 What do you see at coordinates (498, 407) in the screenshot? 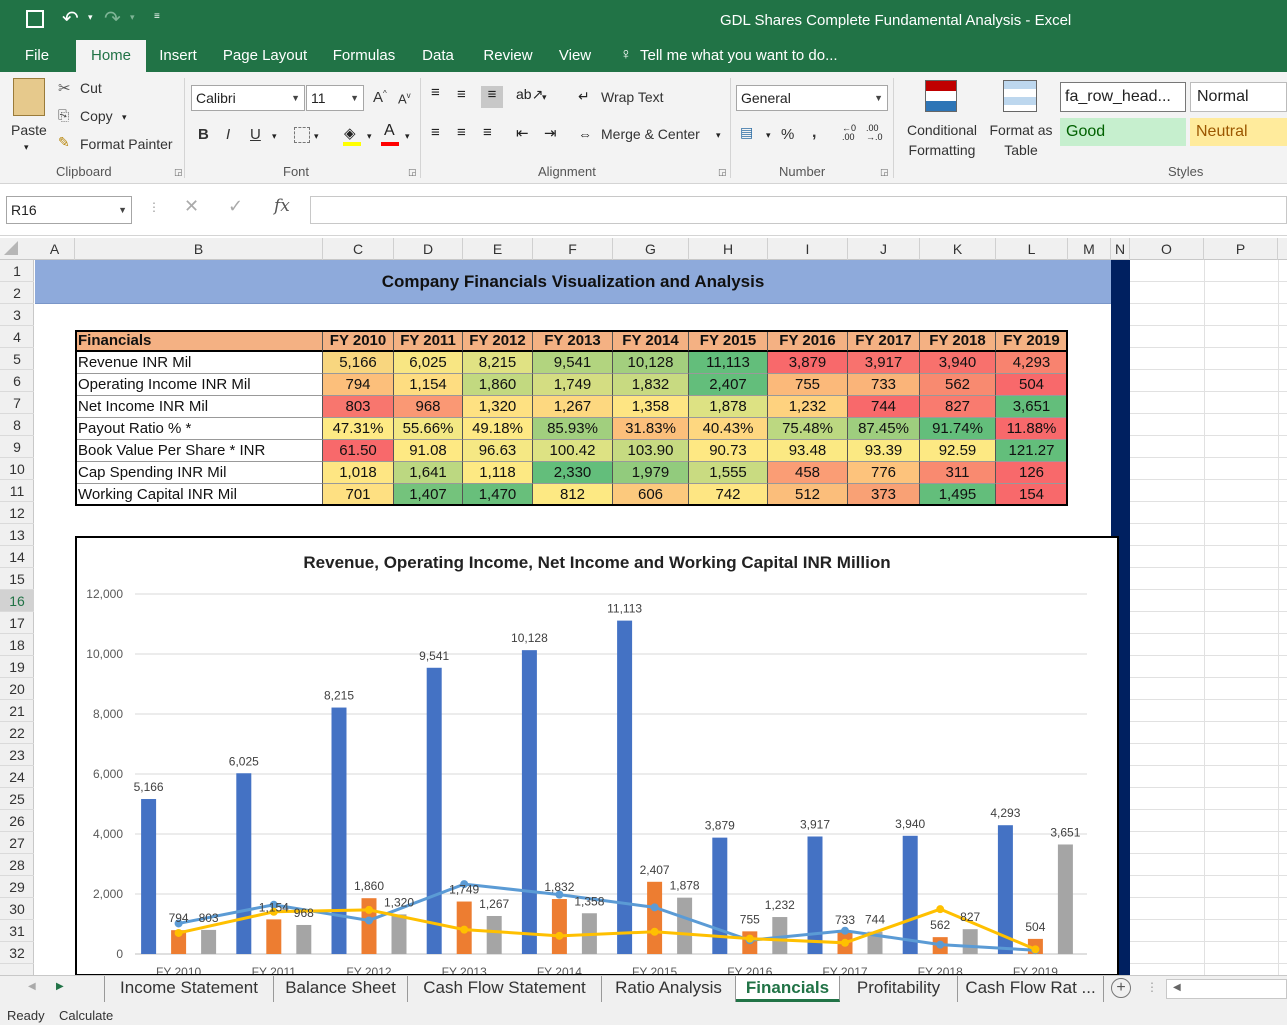
I see `table-cell: 1,320` at bounding box center [498, 407].